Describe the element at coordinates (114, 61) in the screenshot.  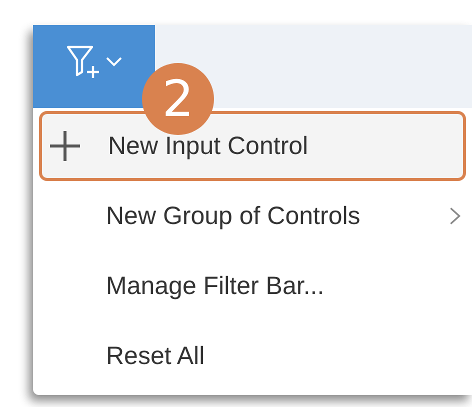
I see `caret-down-icon` at that location.